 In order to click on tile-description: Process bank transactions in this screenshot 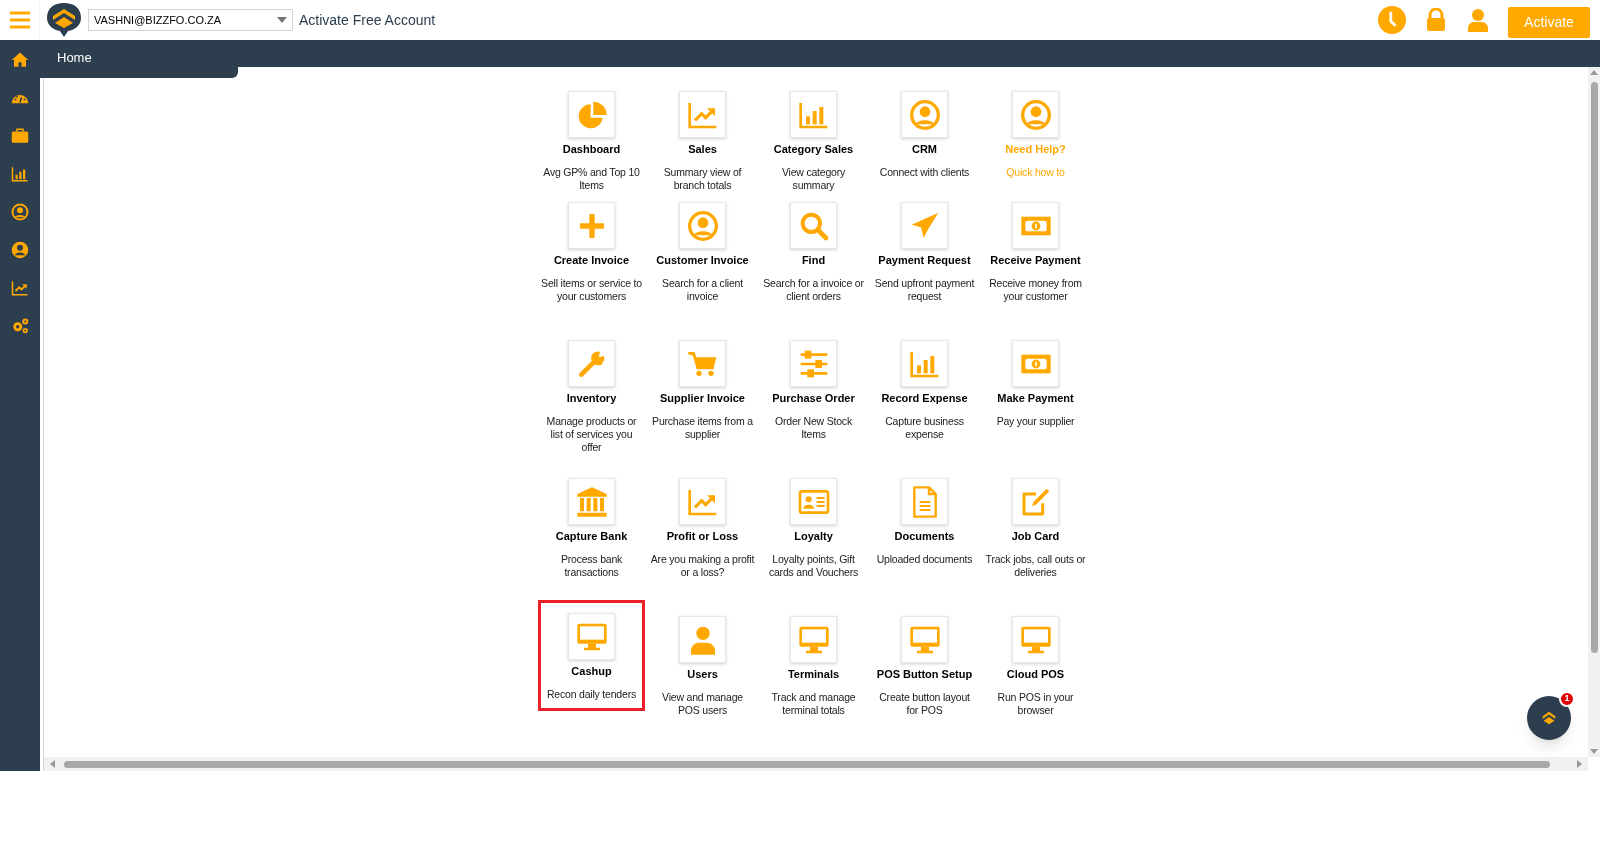, I will do `click(591, 565)`.